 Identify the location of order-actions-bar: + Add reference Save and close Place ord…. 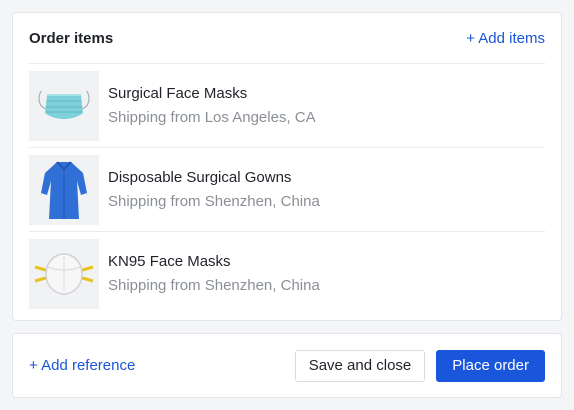
(287, 365).